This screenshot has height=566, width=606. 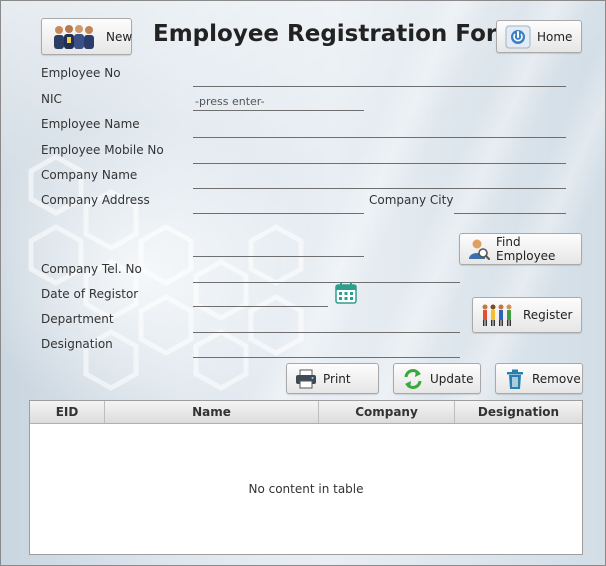 What do you see at coordinates (526, 249) in the screenshot?
I see `find-employee-label: Find Employee` at bounding box center [526, 249].